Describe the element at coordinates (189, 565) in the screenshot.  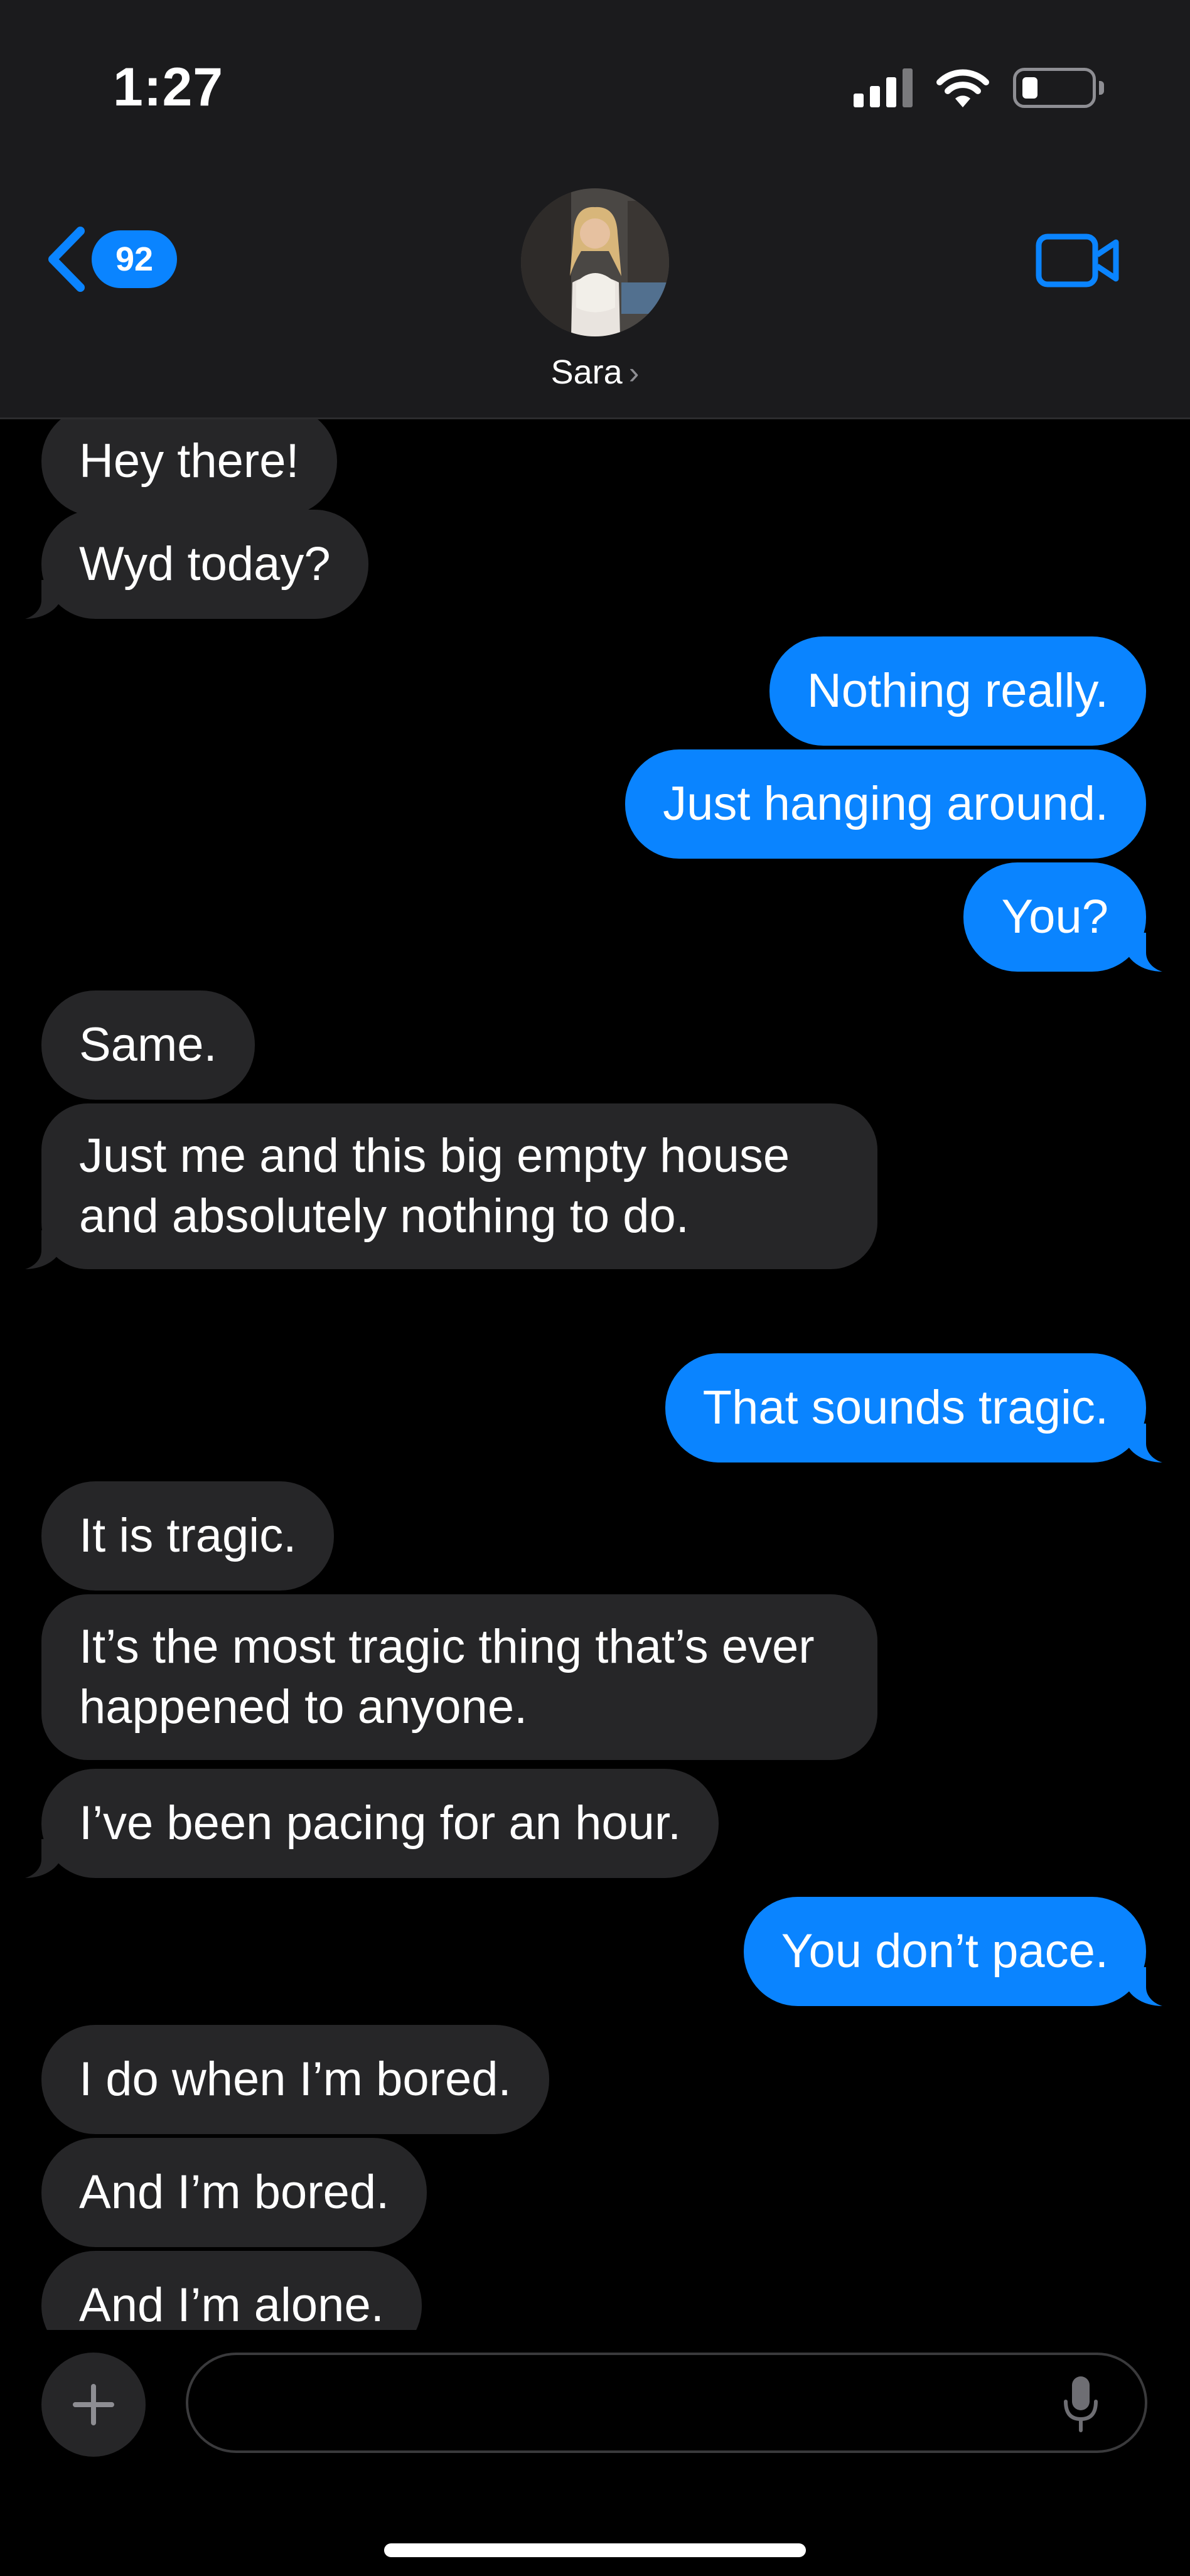
I see `message-bubble-incoming: Wyd today?` at that location.